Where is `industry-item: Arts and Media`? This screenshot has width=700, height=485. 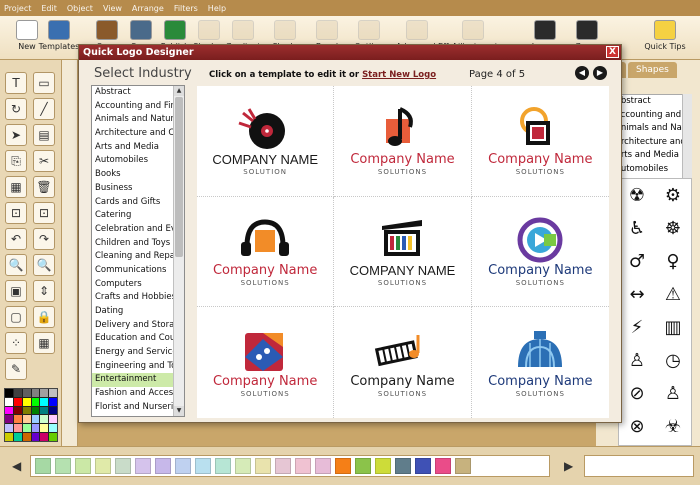 industry-item: Arts and Media is located at coordinates (133, 148).